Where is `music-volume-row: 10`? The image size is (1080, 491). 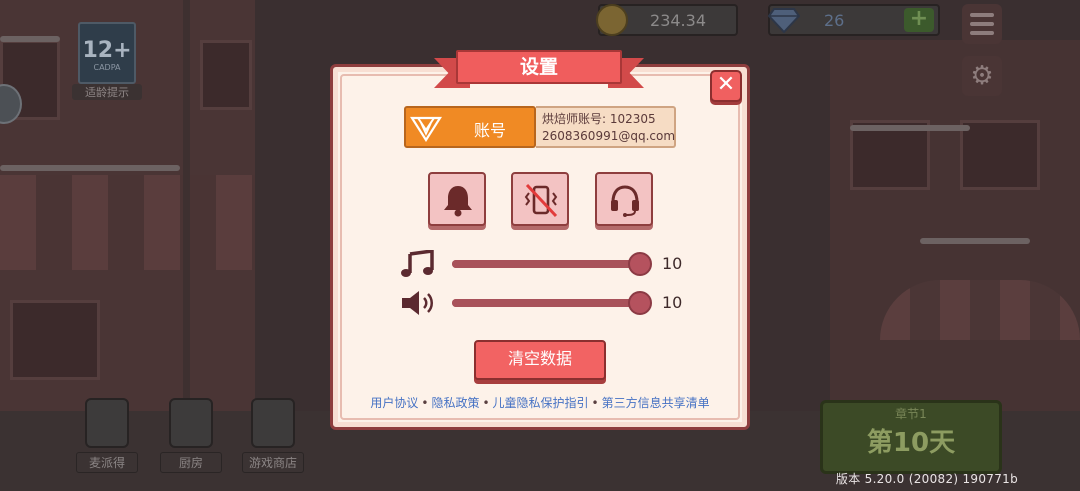 music-volume-row: 10 is located at coordinates (550, 264).